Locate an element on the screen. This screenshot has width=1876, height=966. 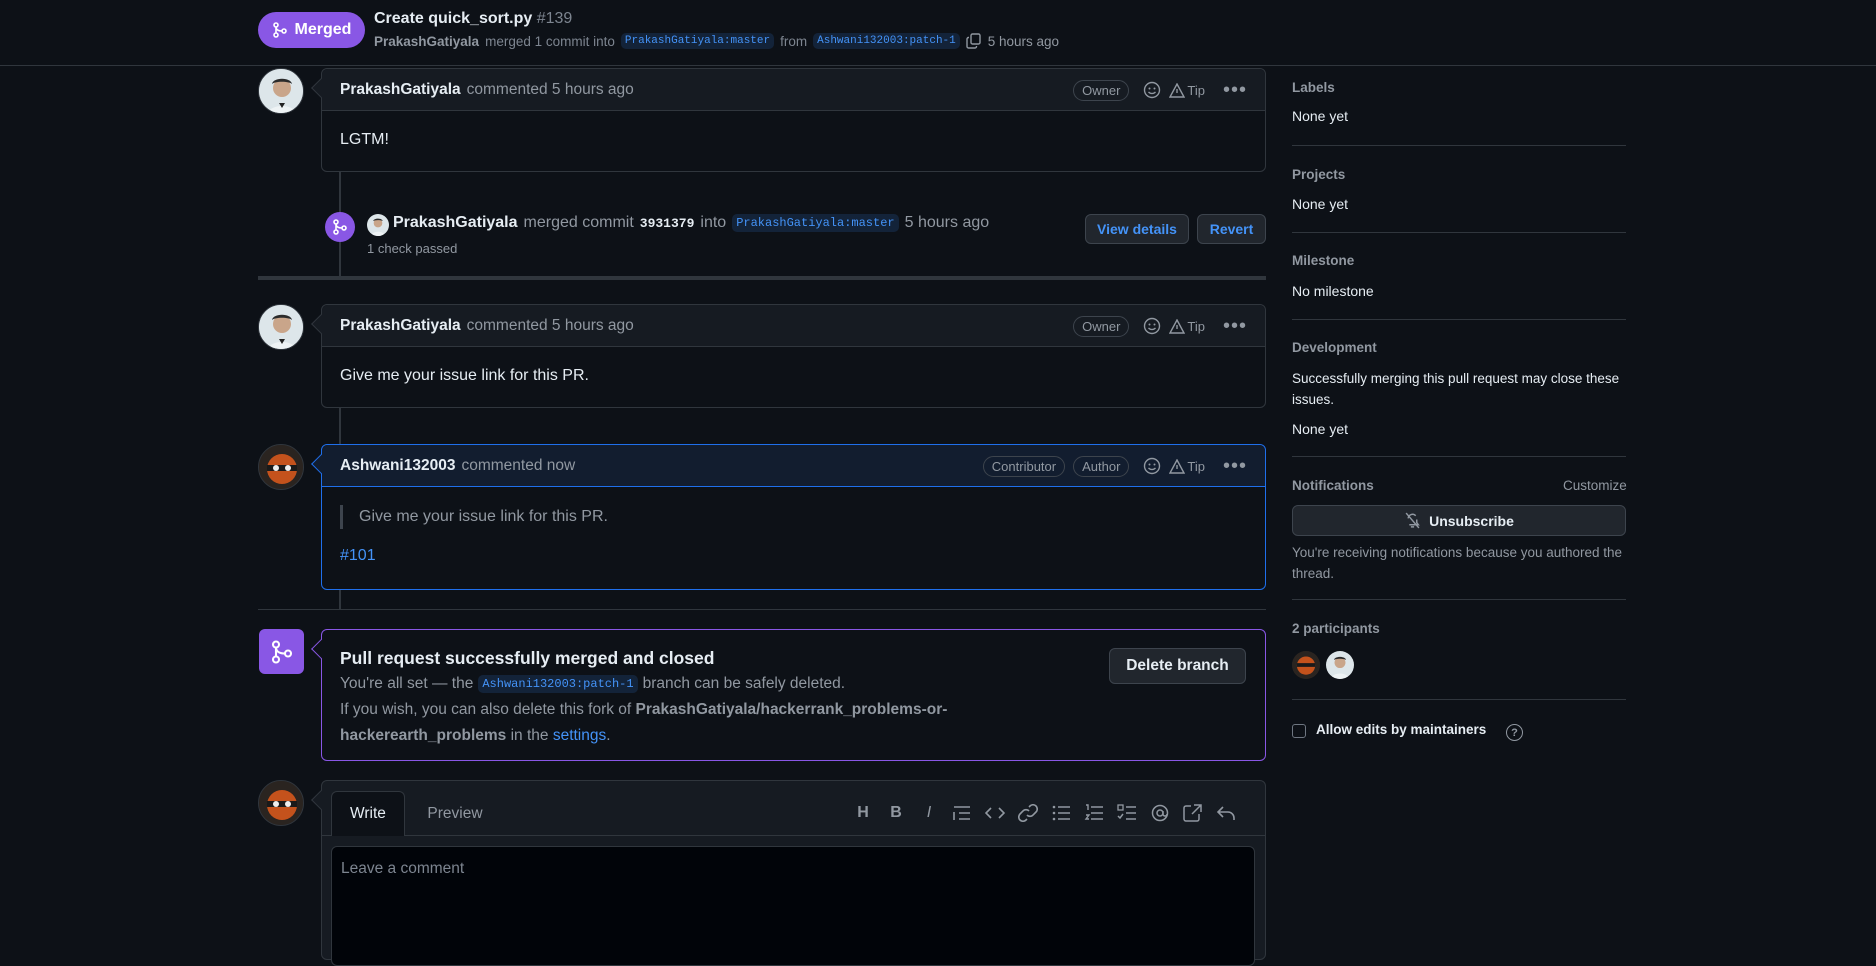
merge-author-link: PrakashGatiyala is located at coordinates (455, 223).